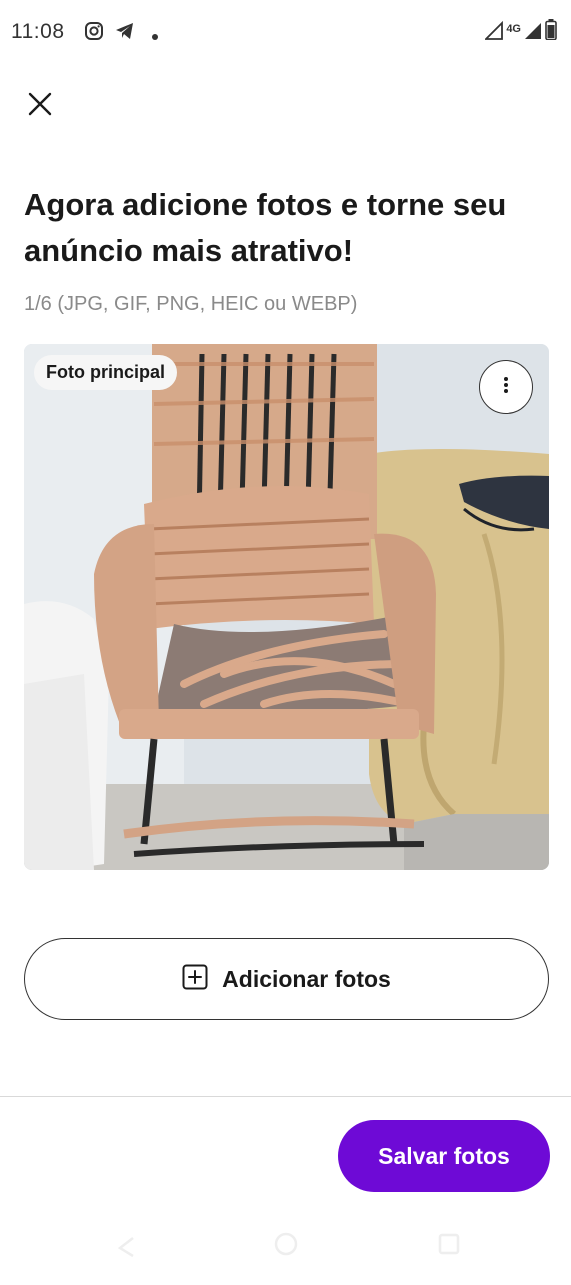 The height and width of the screenshot is (1285, 571). I want to click on status-right: 4G, so click(520, 32).